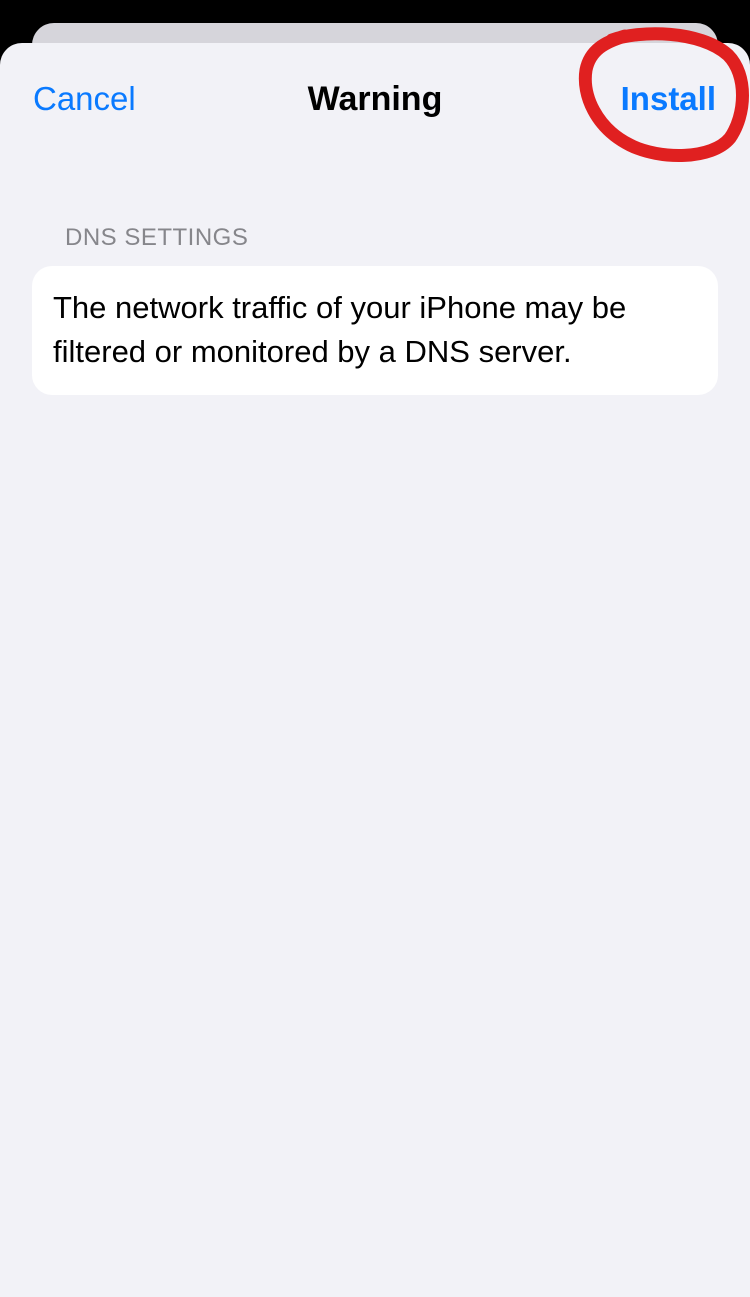  Describe the element at coordinates (668, 99) in the screenshot. I see `install-button: Install` at that location.